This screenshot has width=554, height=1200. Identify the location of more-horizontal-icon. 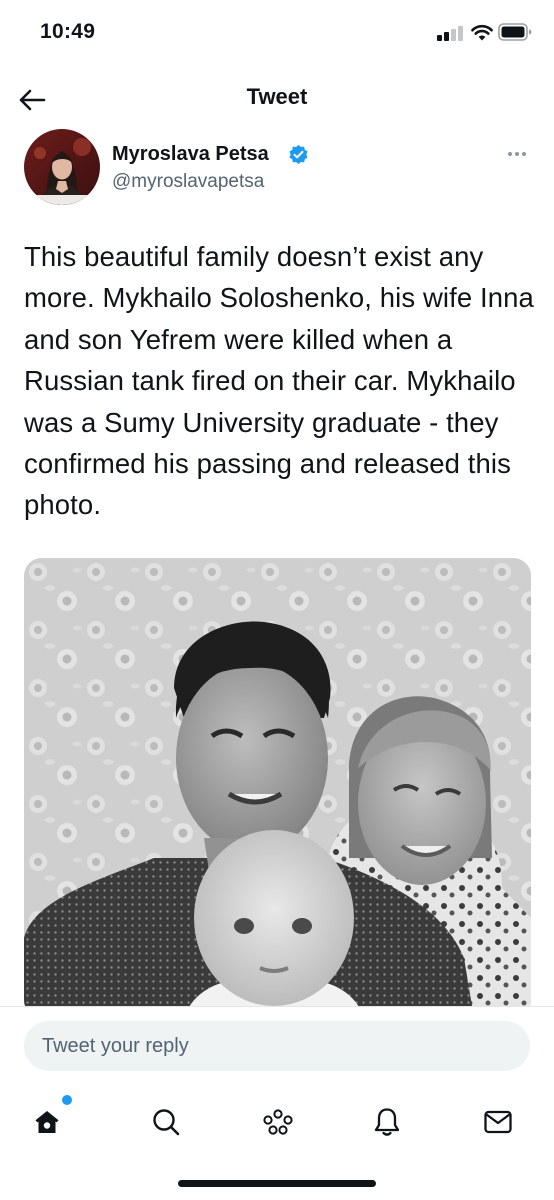
(510, 154).